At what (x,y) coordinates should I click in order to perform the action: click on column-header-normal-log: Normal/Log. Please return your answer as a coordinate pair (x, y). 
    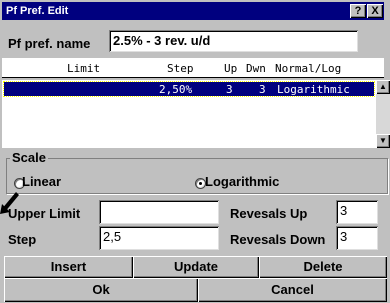
    Looking at the image, I should click on (308, 68).